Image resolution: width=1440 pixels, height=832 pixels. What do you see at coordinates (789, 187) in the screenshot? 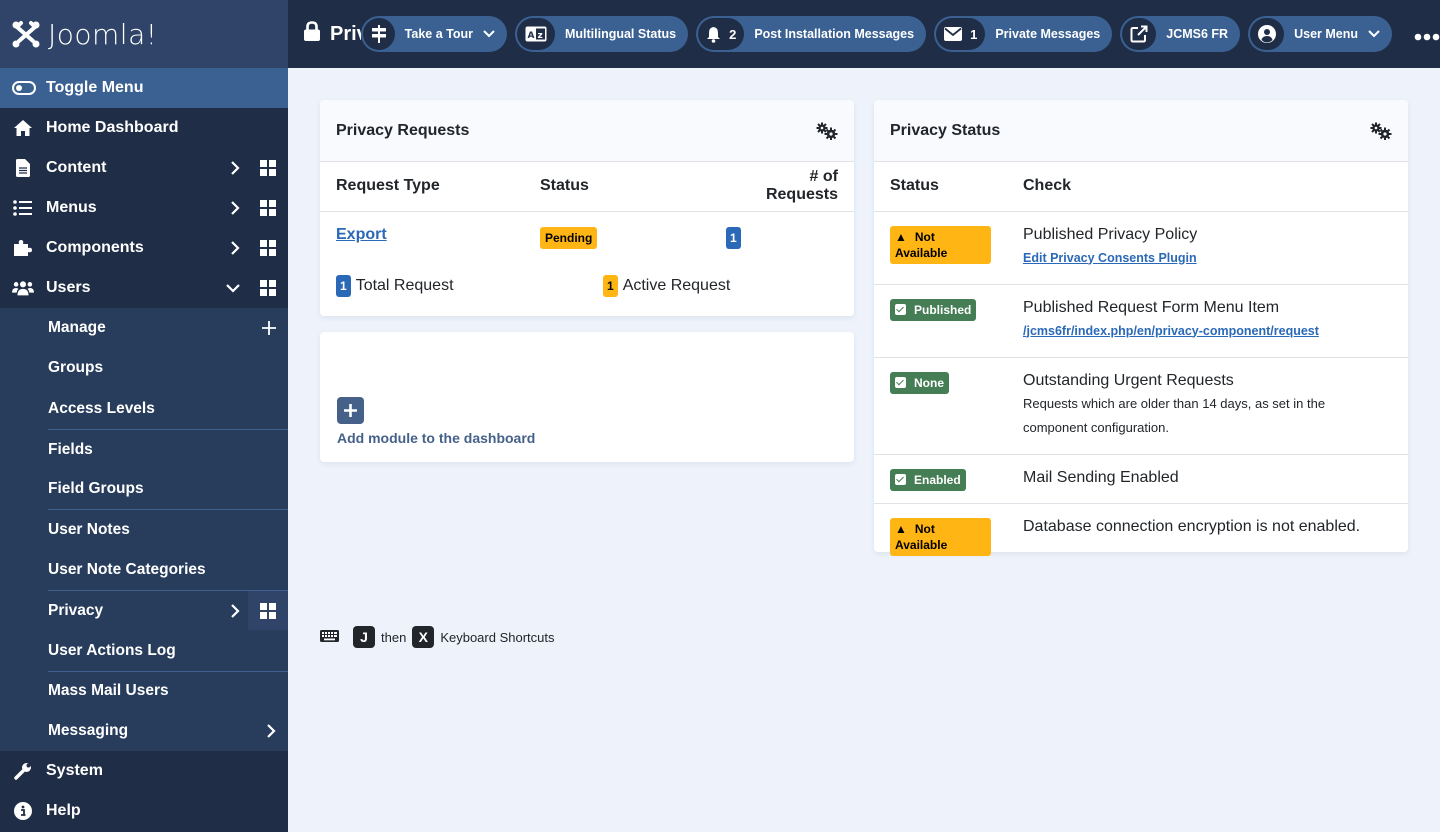
I see `column-header: # of Requests` at bounding box center [789, 187].